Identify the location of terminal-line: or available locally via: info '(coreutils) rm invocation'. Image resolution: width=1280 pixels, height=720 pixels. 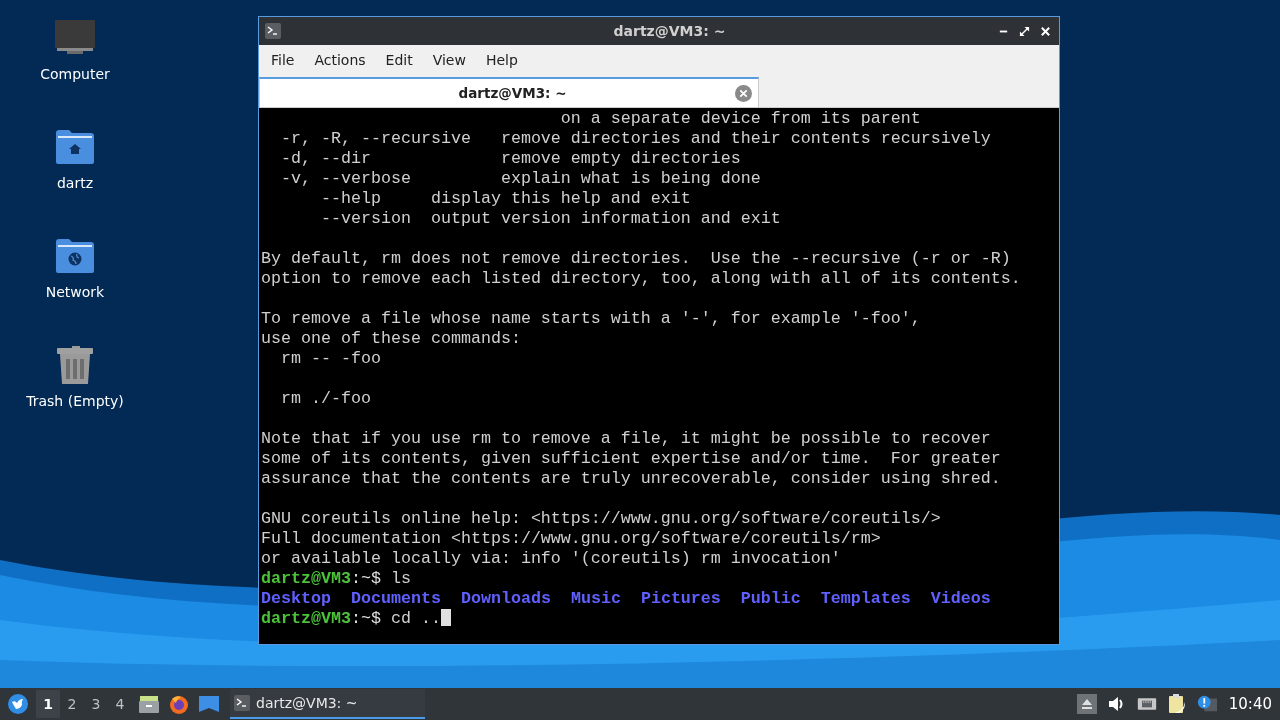
(551, 558).